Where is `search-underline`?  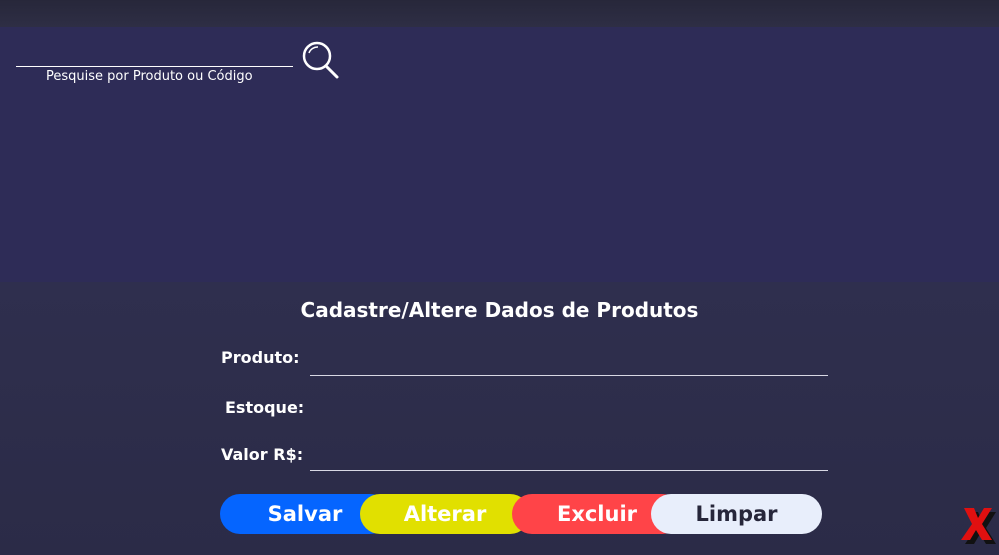
search-underline is located at coordinates (154, 66).